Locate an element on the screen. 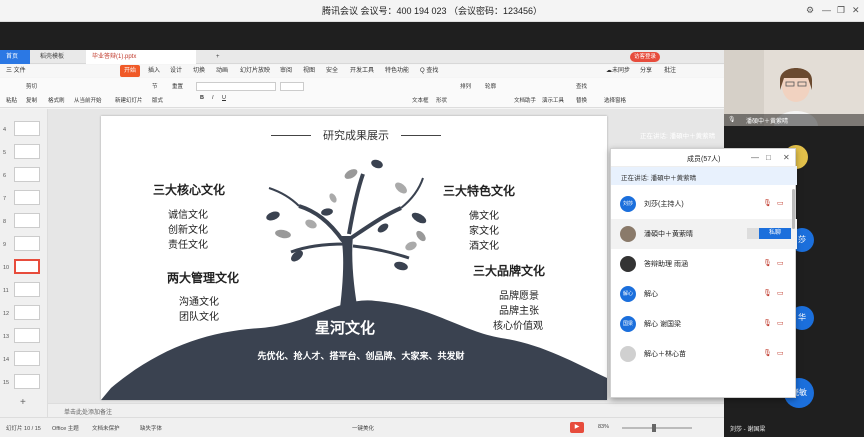 The image size is (864, 437). menu-devtools: 开发工具 is located at coordinates (362, 71).